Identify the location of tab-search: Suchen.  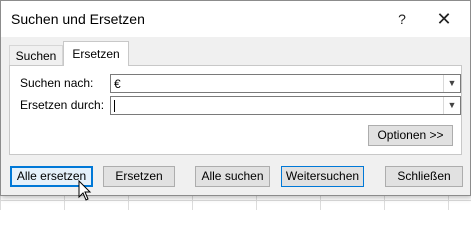
(36, 55).